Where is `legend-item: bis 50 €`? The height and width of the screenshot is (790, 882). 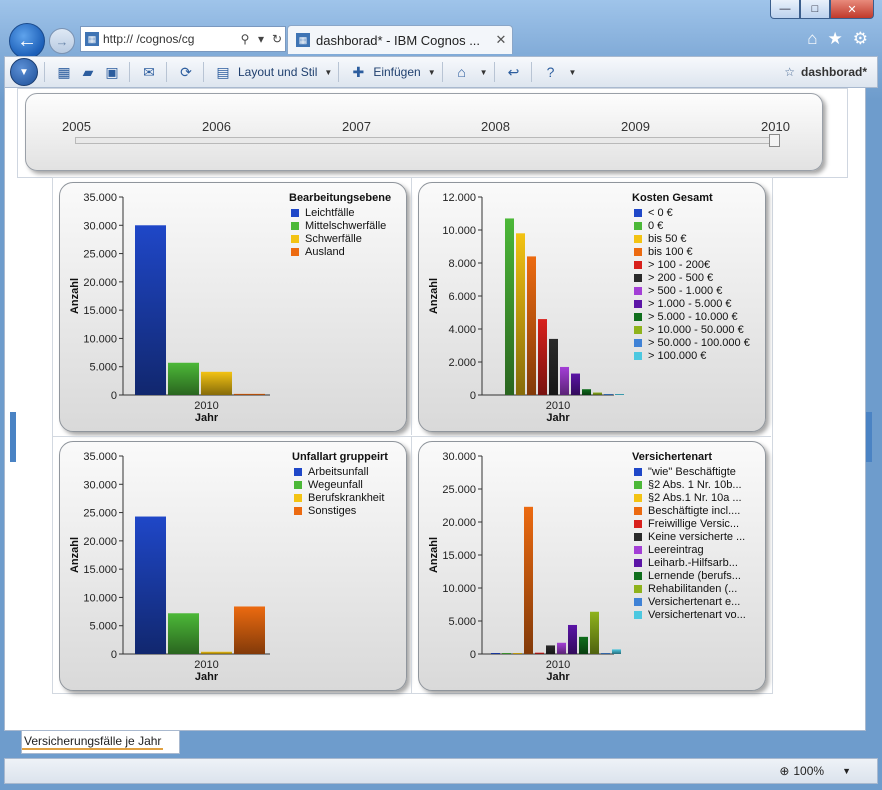
legend-item: bis 50 € is located at coordinates (691, 238).